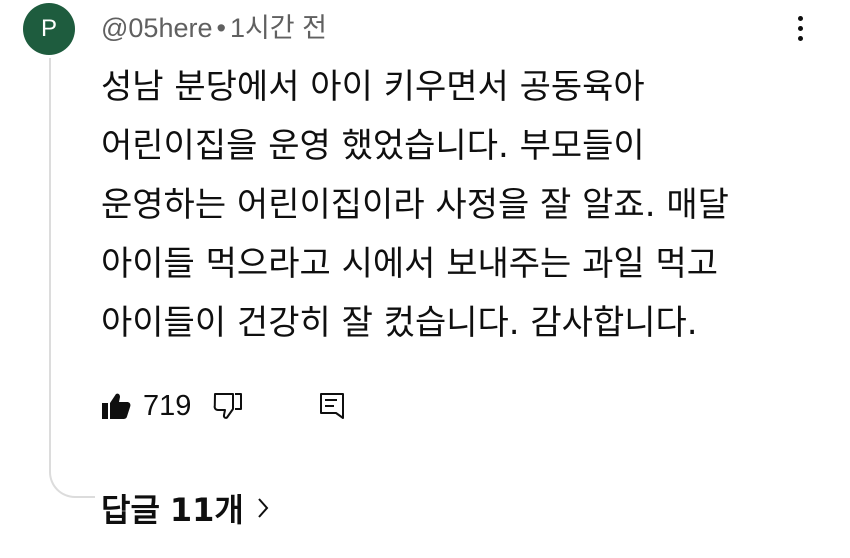 The image size is (850, 558). I want to click on comment-line: 성남 분당에서 아이 키우면서 공동육아, so click(373, 87).